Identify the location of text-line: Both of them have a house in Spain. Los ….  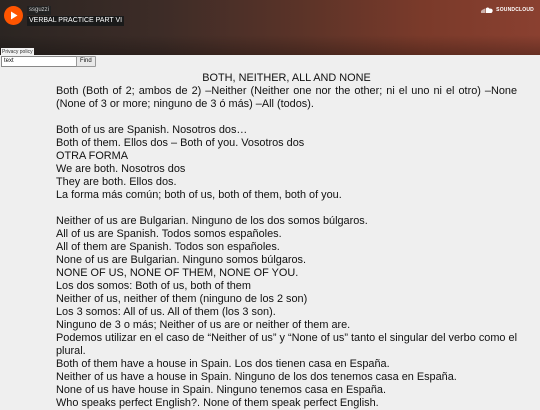
(223, 364).